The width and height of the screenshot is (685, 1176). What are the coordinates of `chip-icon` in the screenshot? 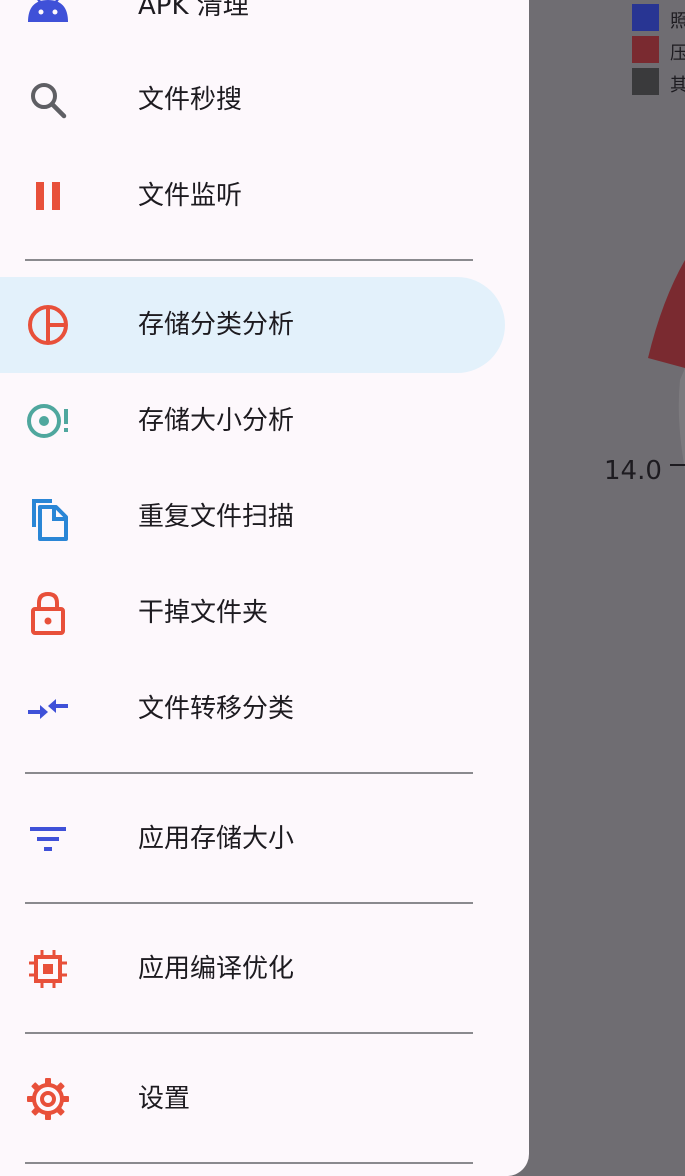 It's located at (48, 969).